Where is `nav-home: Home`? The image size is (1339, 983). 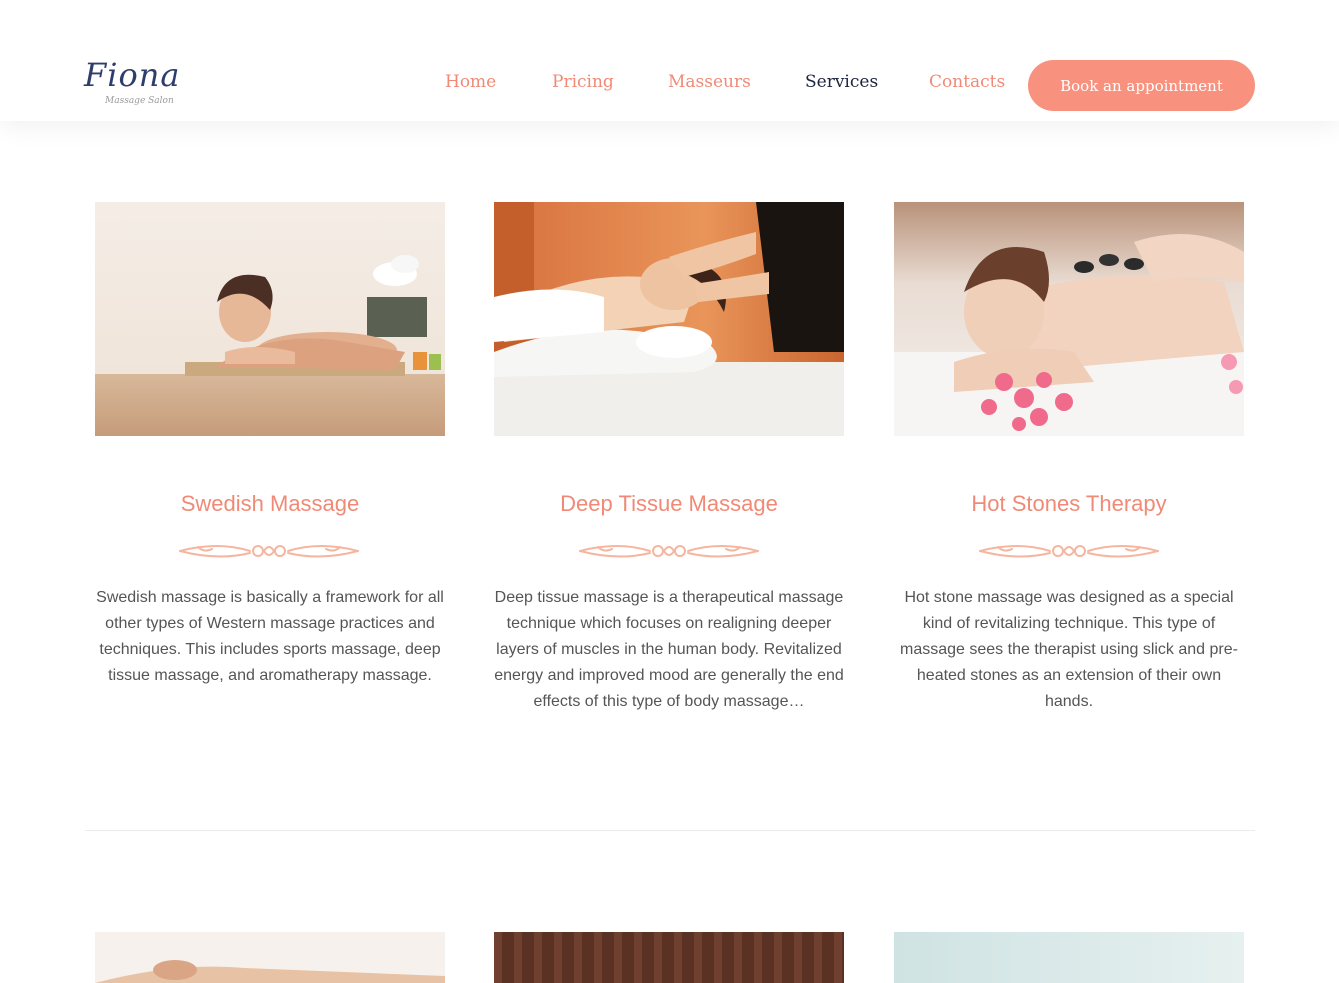 nav-home: Home is located at coordinates (470, 82).